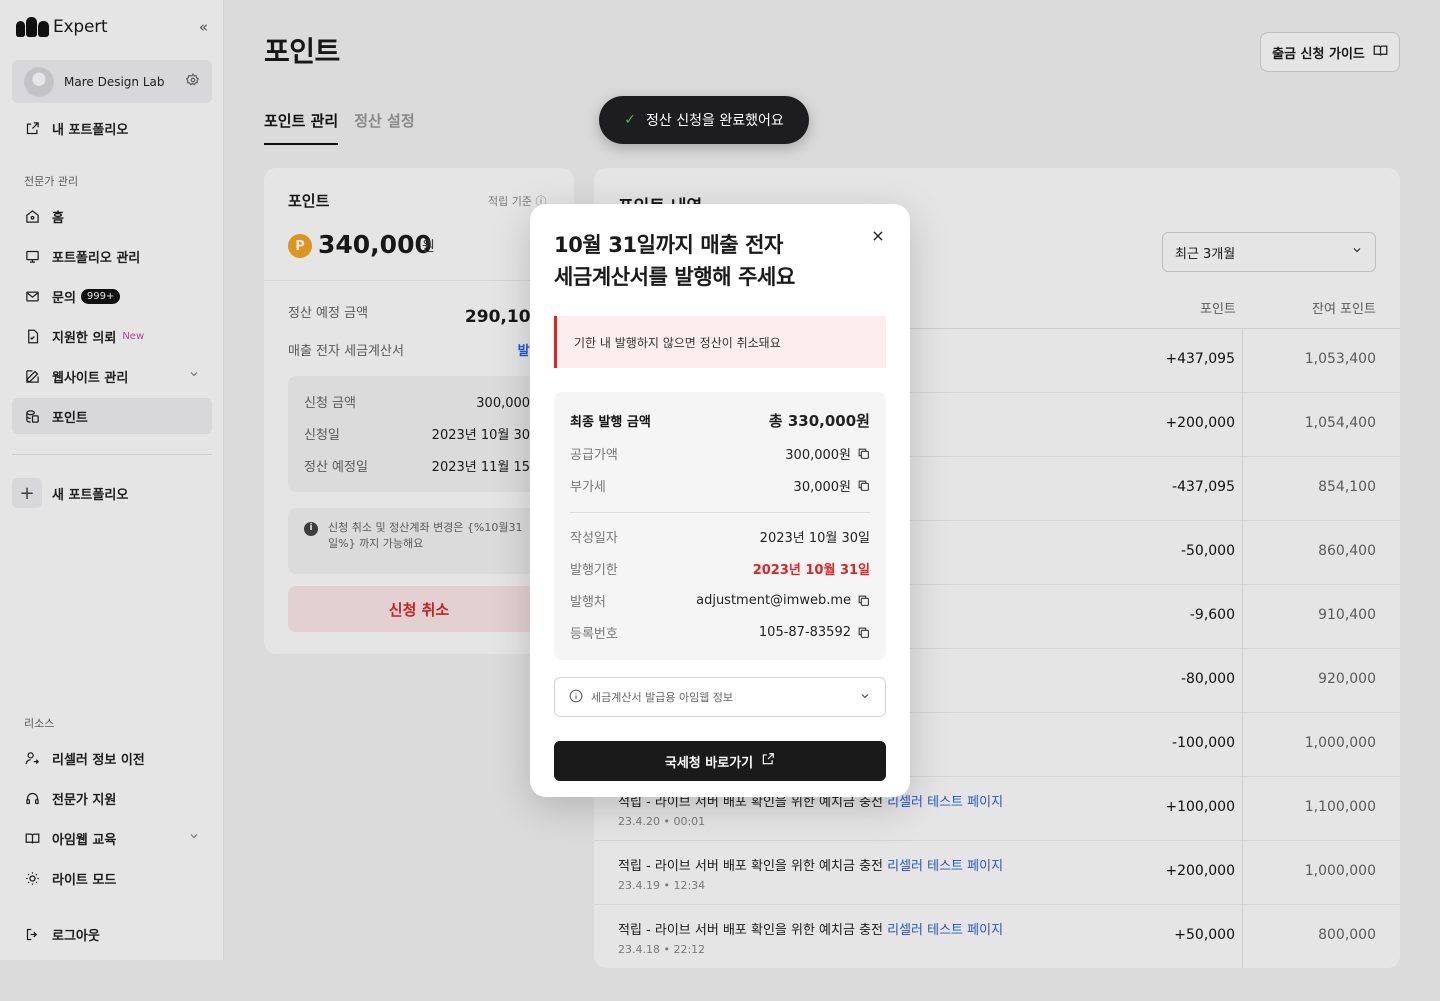 Image resolution: width=1440 pixels, height=1001 pixels. Describe the element at coordinates (804, 632) in the screenshot. I see `registration-value: 105-87-83592` at that location.